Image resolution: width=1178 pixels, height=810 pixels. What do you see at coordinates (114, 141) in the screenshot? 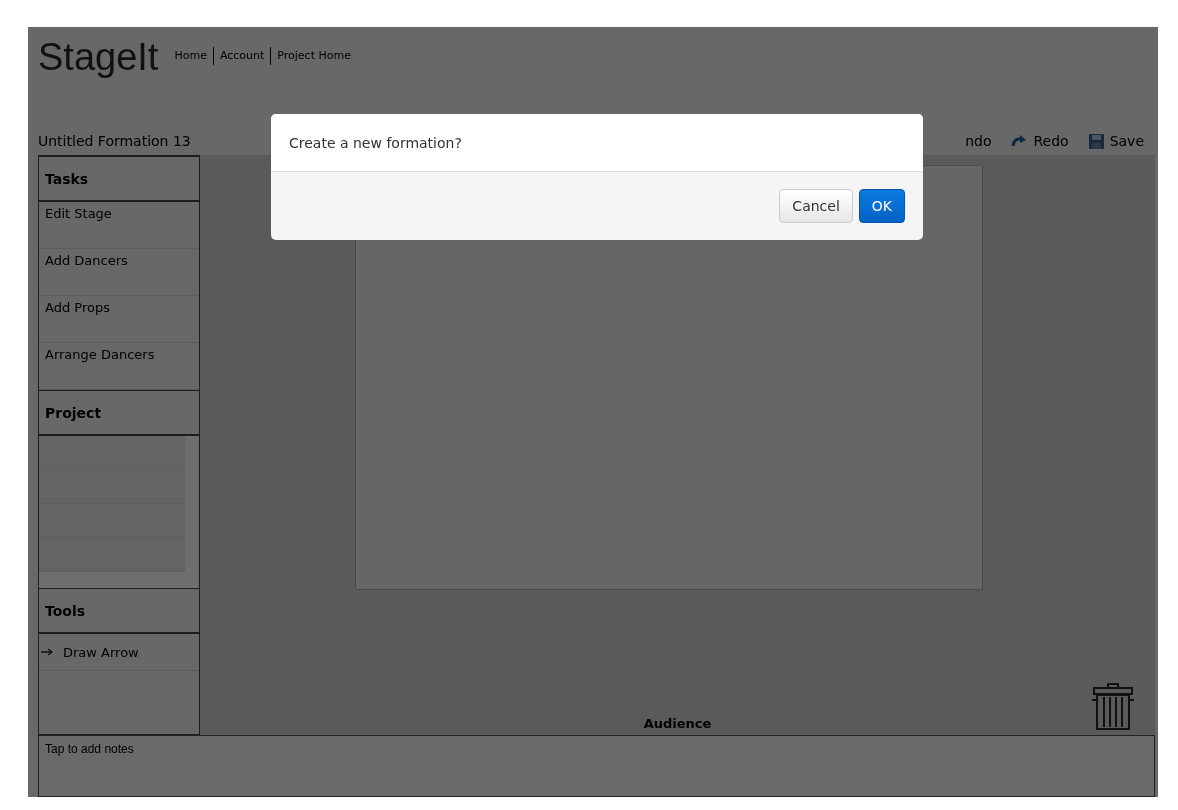
I see `formation-title: Untitled Formation 13` at bounding box center [114, 141].